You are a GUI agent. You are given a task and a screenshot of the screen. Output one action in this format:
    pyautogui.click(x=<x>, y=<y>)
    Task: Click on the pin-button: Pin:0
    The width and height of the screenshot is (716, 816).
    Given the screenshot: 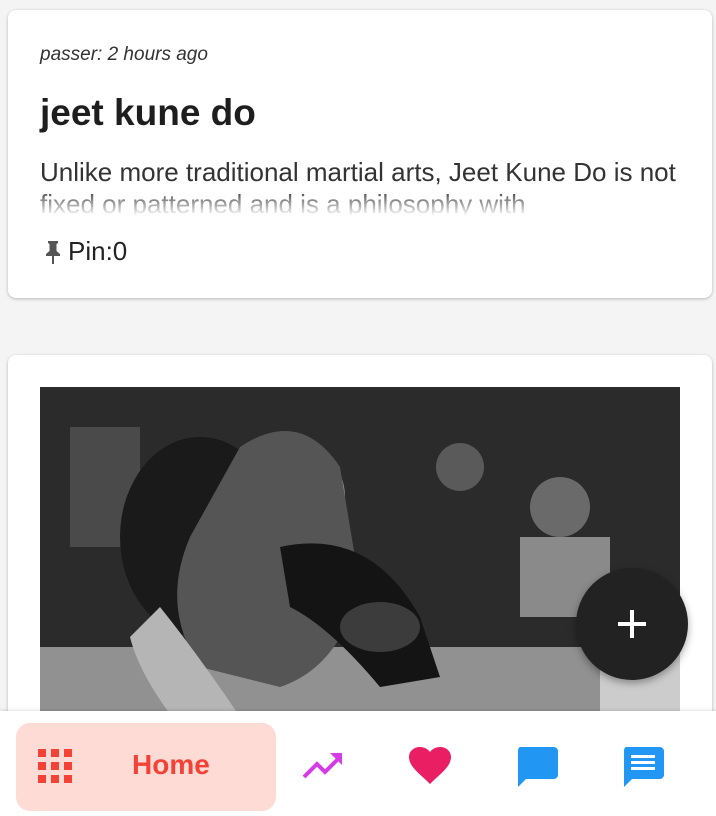 What is the action you would take?
    pyautogui.click(x=84, y=251)
    